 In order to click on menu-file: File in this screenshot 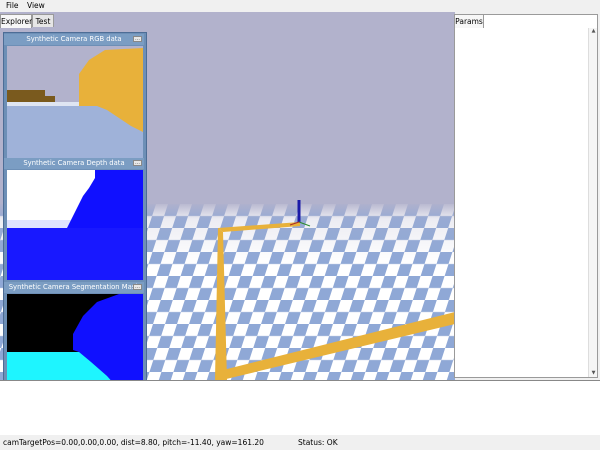, I will do `click(12, 5)`.